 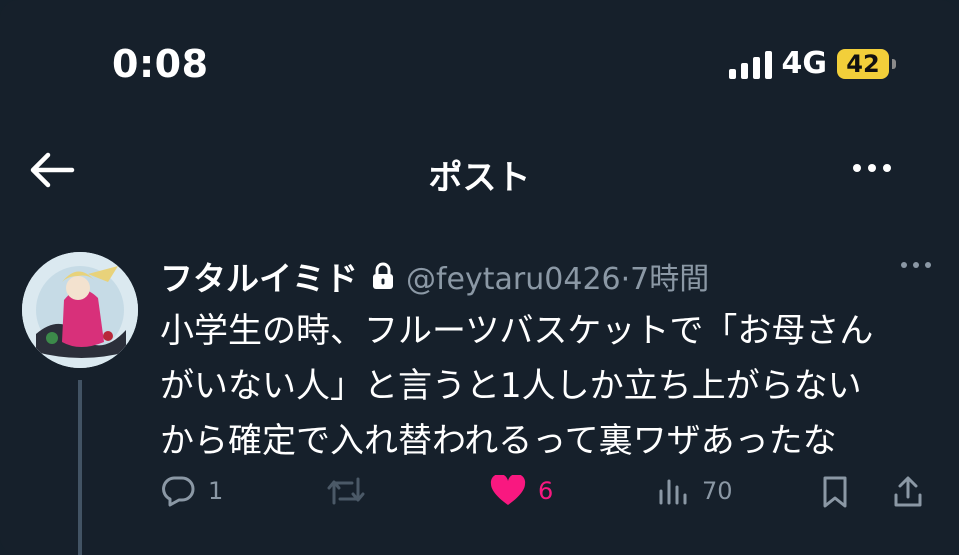 What do you see at coordinates (178, 491) in the screenshot?
I see `reply-icon` at bounding box center [178, 491].